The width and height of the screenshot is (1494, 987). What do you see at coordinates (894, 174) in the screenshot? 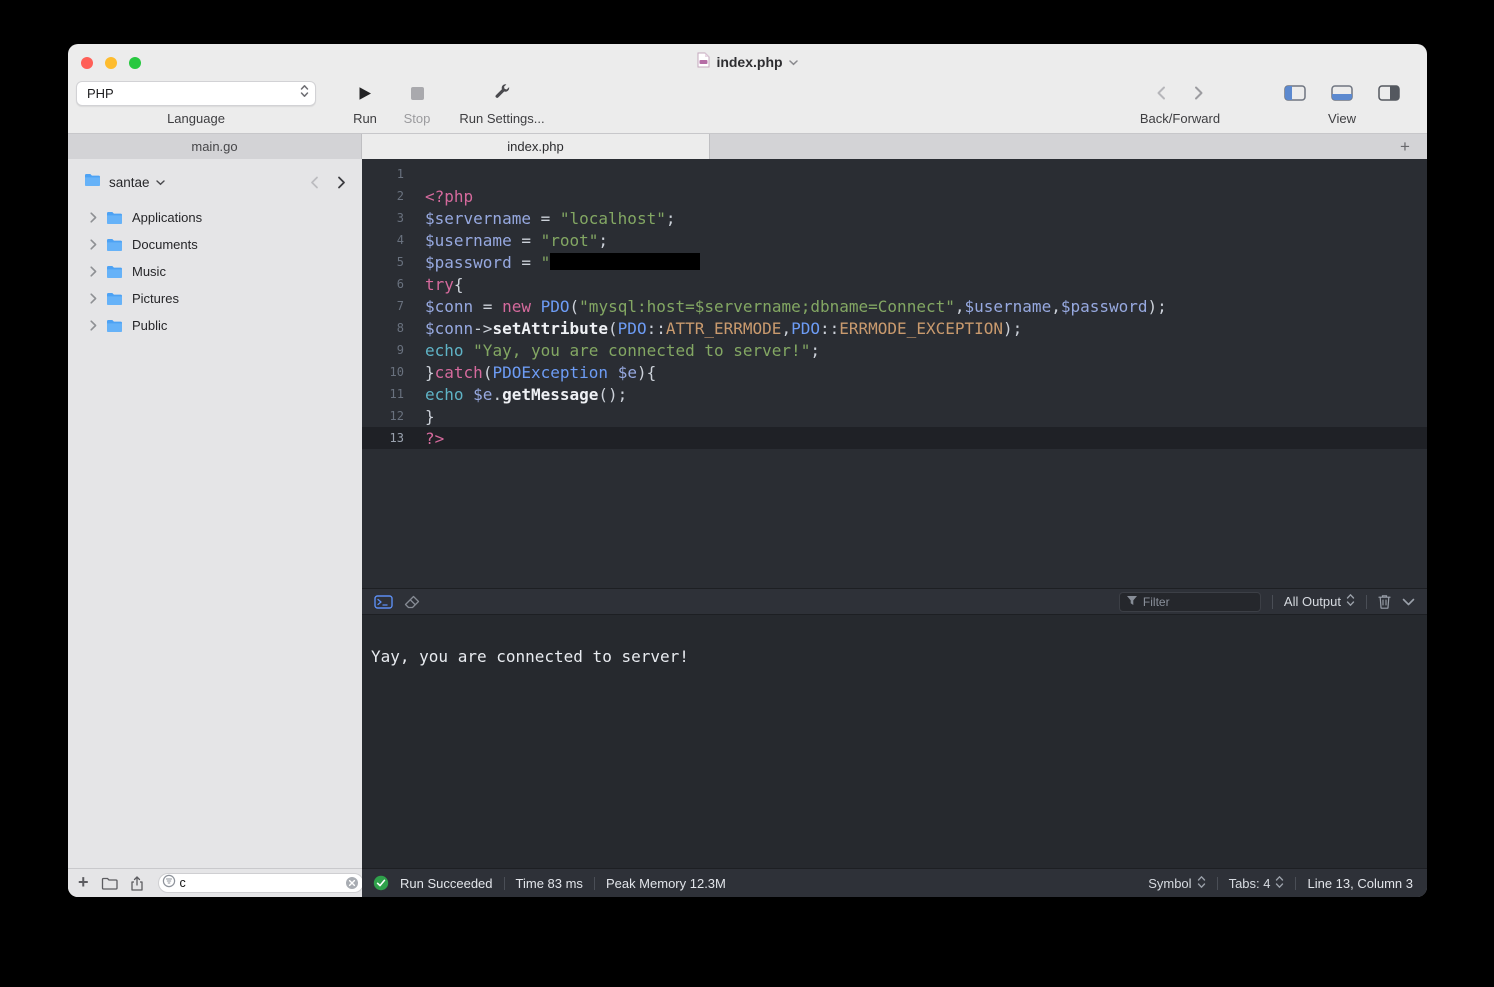
I see `code-line-1: 1` at bounding box center [894, 174].